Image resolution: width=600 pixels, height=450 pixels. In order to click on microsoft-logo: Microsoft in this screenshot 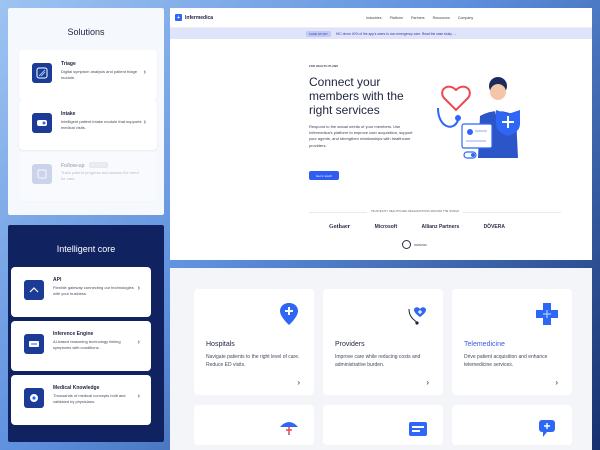, I will do `click(386, 227)`.